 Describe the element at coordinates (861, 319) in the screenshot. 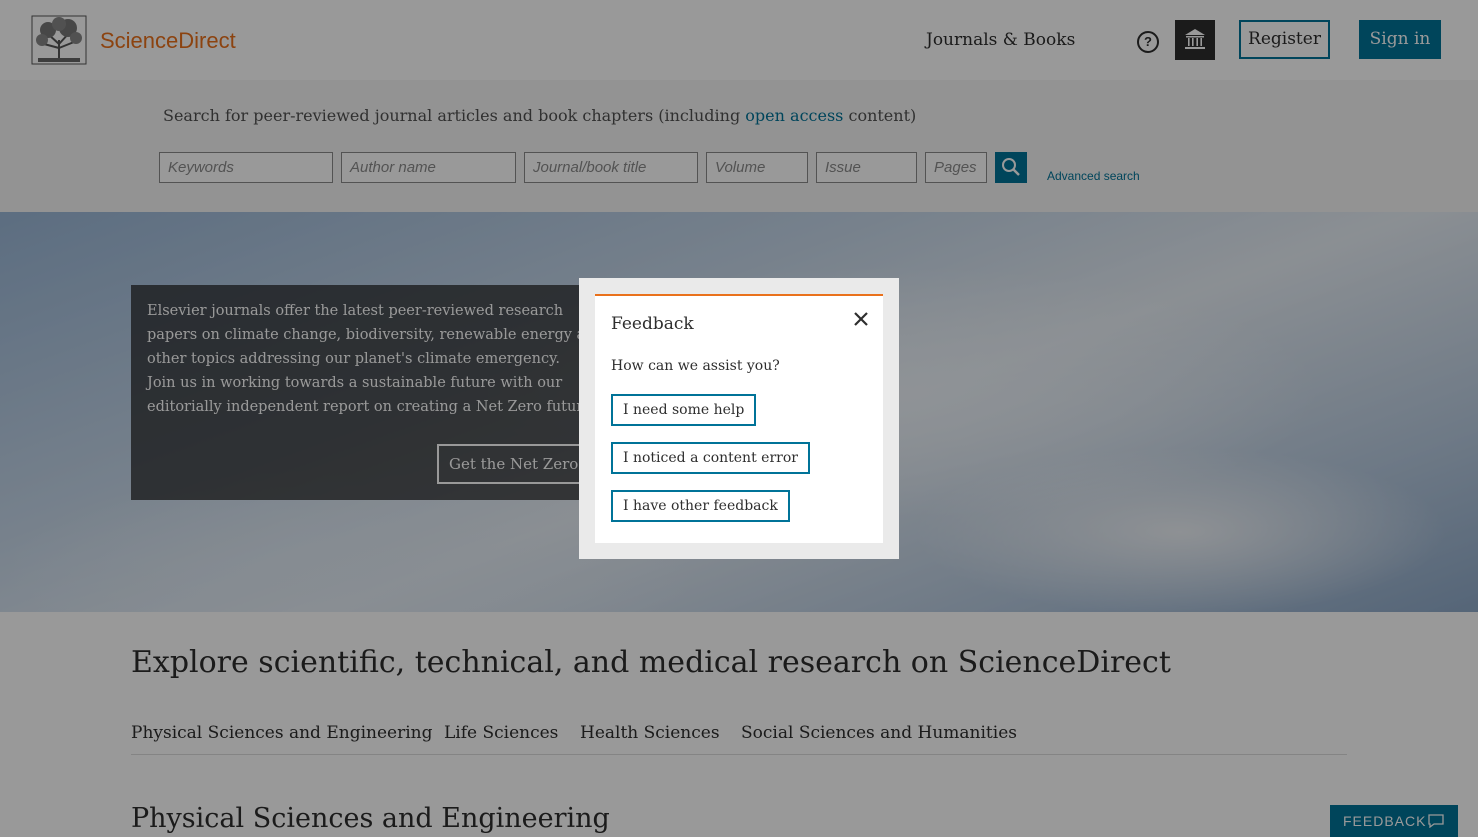

I see `close-icon` at that location.